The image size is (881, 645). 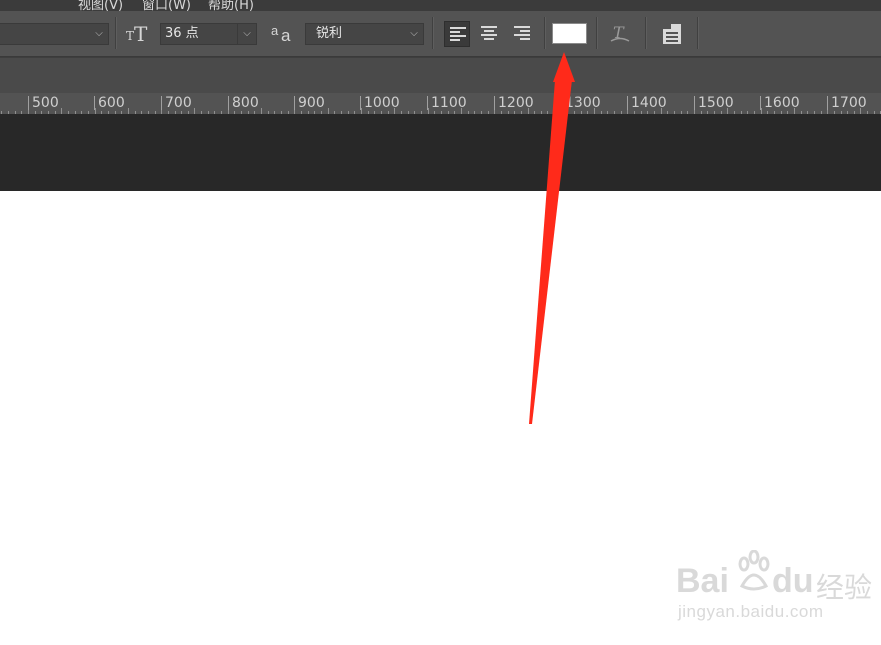 I want to click on watermark-logo-latin-2: du, so click(x=793, y=581).